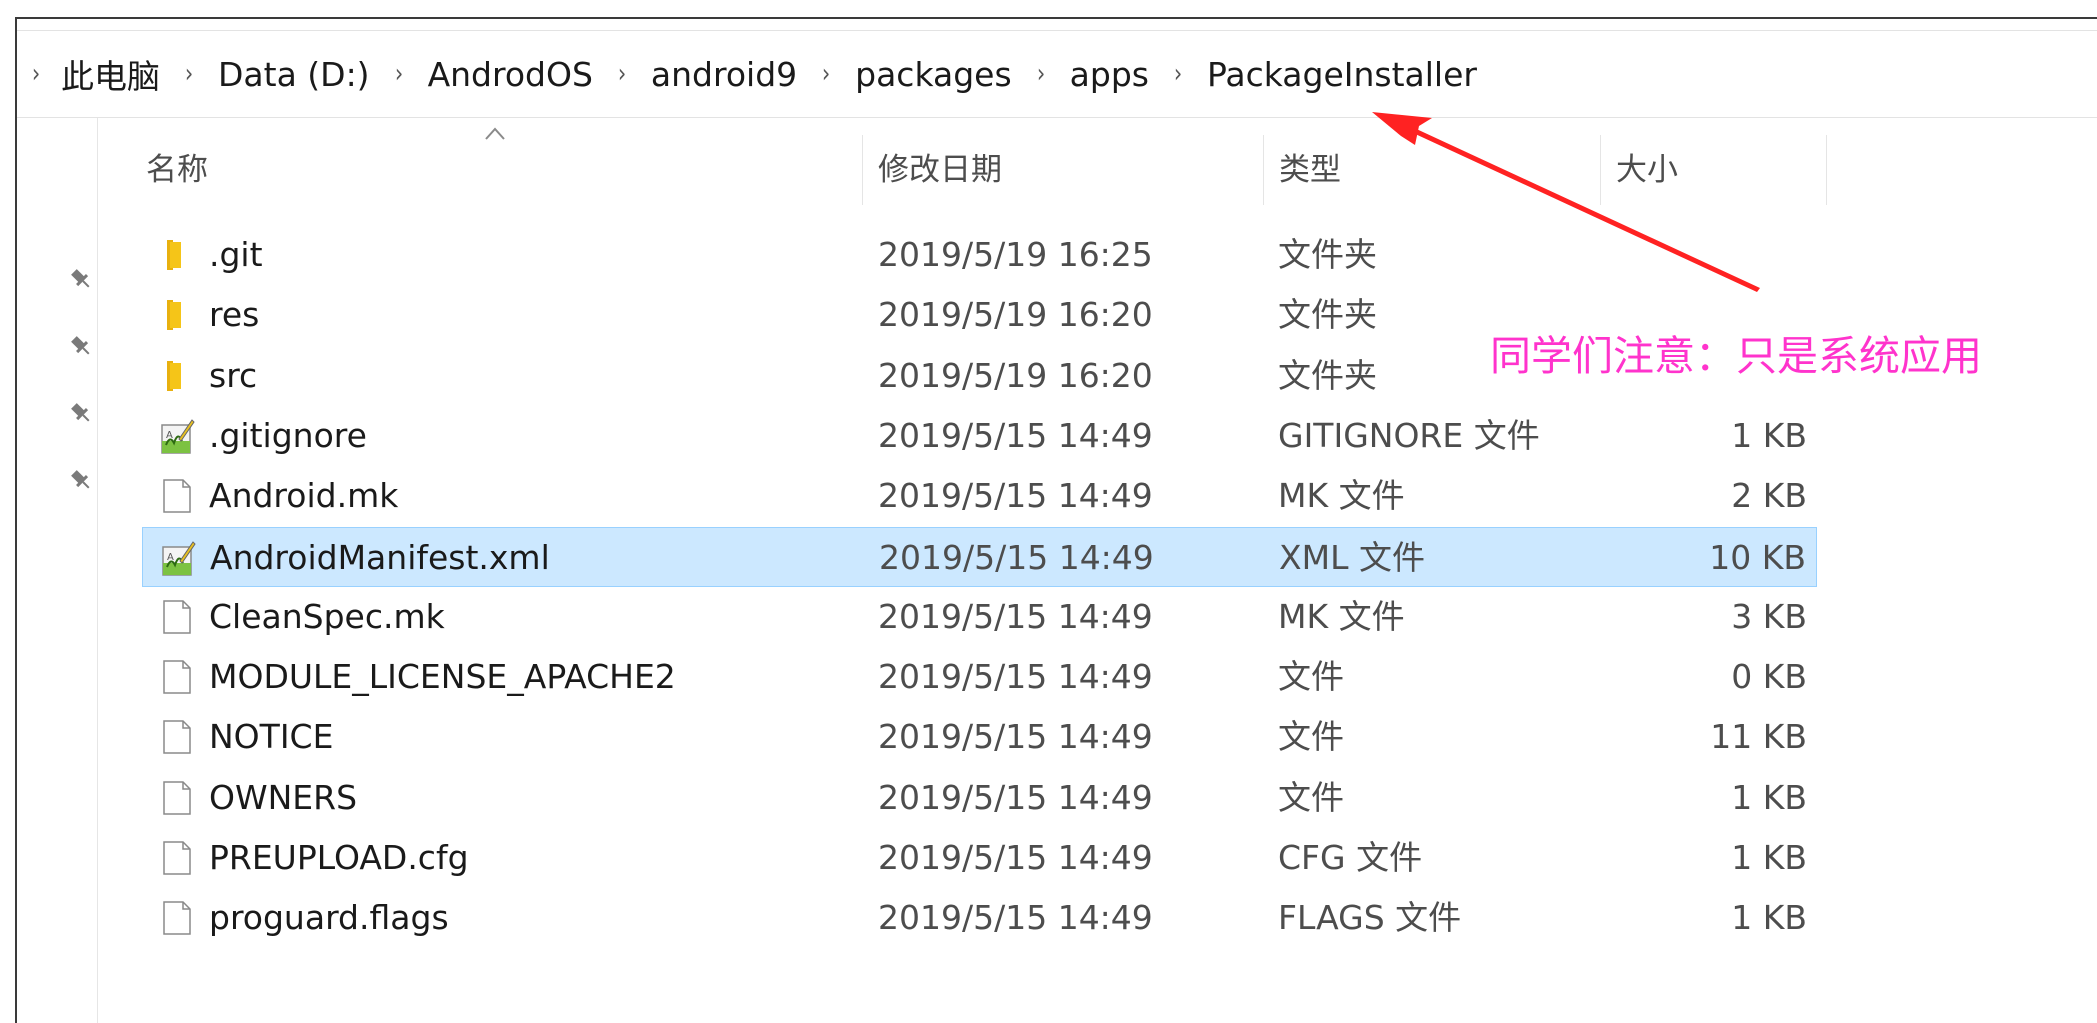  Describe the element at coordinates (294, 74) in the screenshot. I see `breadcrumb-item: Data (D:)` at that location.